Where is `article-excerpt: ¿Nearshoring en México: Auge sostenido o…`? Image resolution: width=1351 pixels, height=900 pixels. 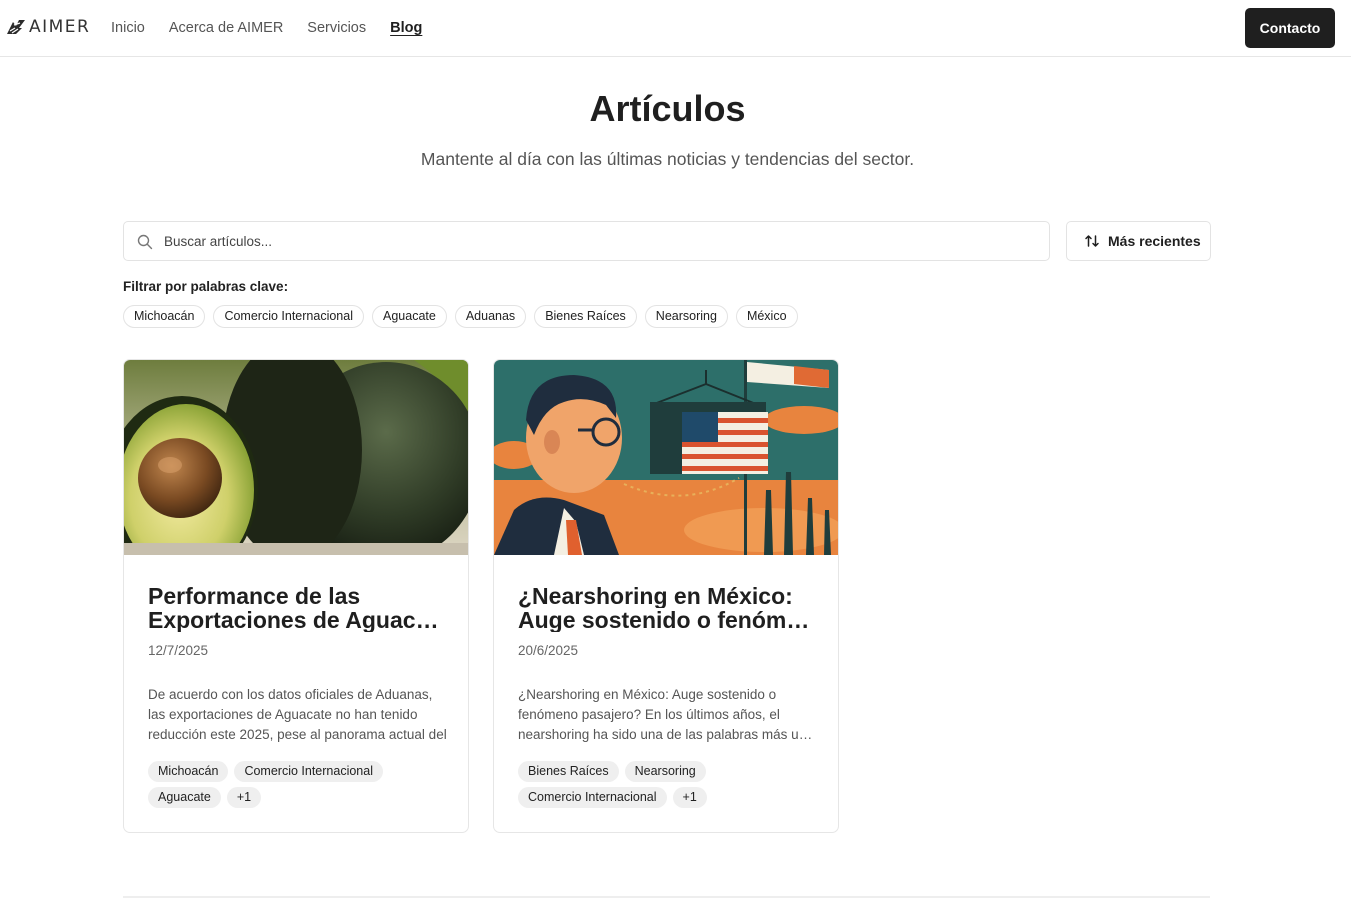 article-excerpt: ¿Nearshoring en México: Auge sostenido o… is located at coordinates (668, 714).